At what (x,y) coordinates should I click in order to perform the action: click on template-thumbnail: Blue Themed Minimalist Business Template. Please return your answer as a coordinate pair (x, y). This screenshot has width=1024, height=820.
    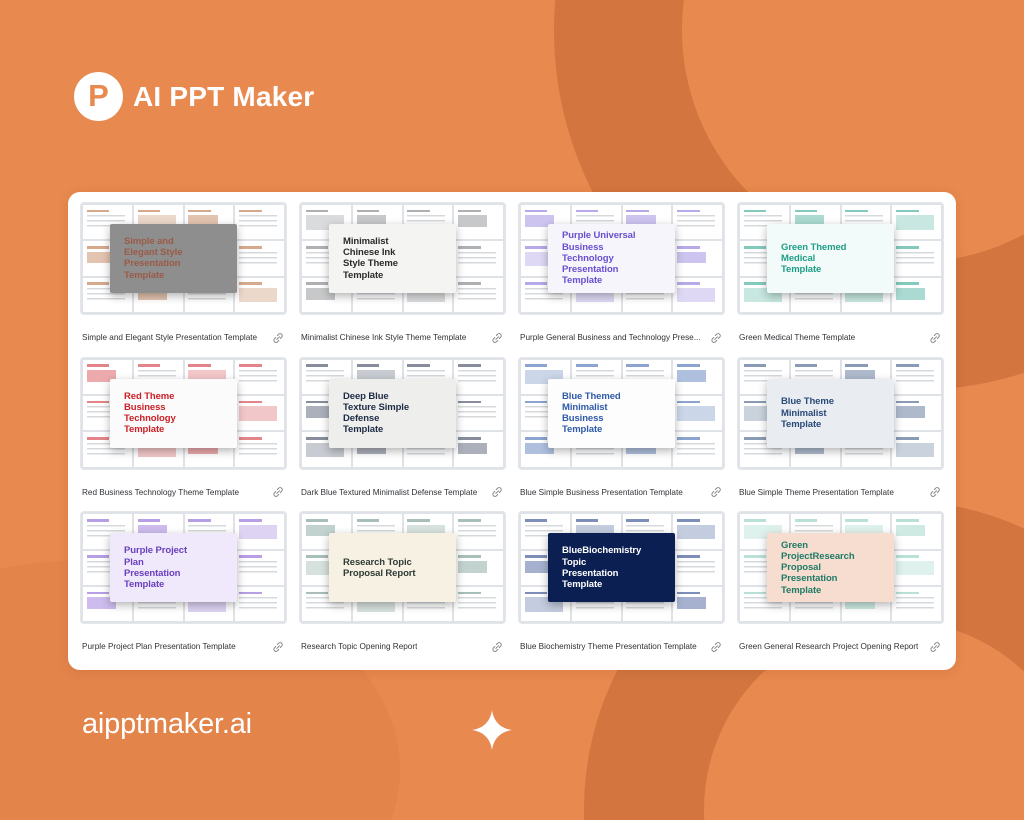
    Looking at the image, I should click on (621, 413).